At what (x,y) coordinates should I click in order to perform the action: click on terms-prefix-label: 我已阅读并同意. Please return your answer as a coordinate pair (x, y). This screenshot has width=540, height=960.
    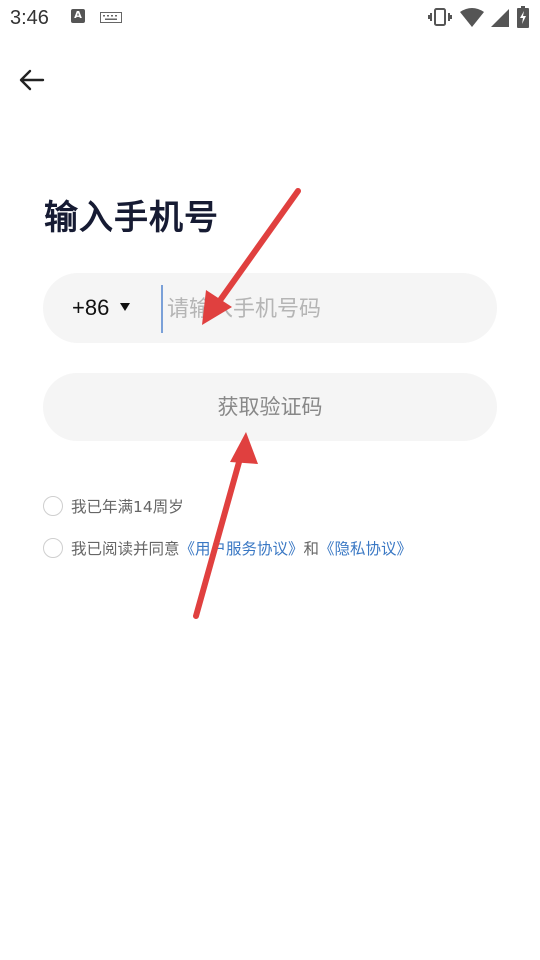
    Looking at the image, I should click on (125, 549).